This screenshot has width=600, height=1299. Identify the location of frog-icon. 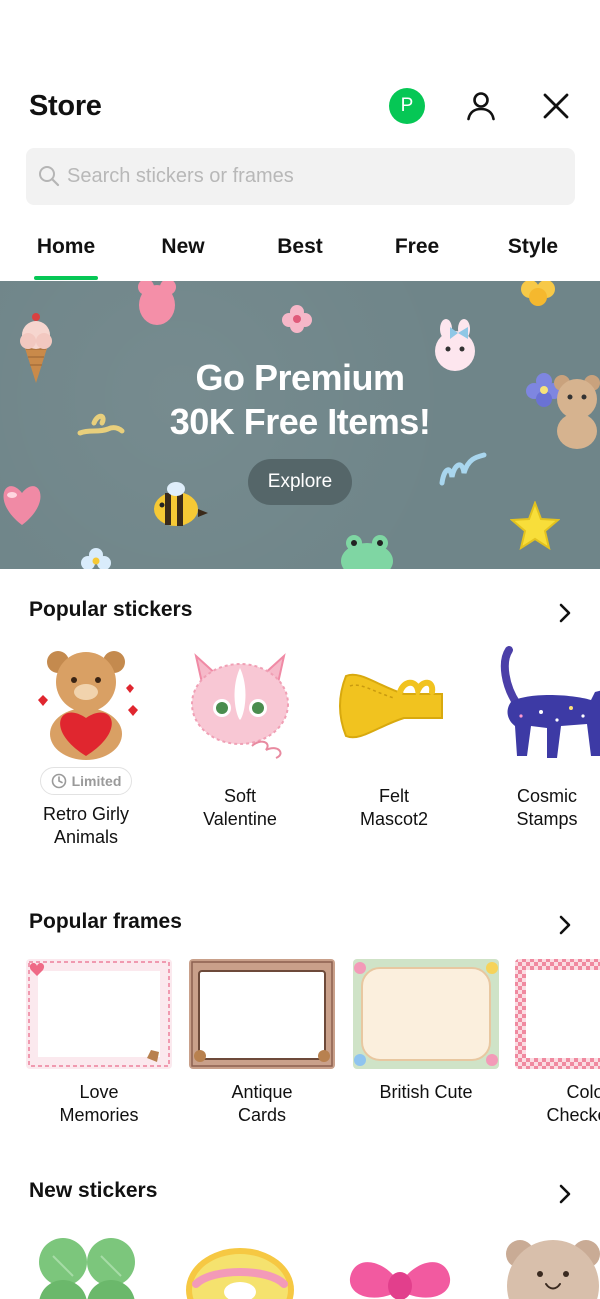
(367, 552).